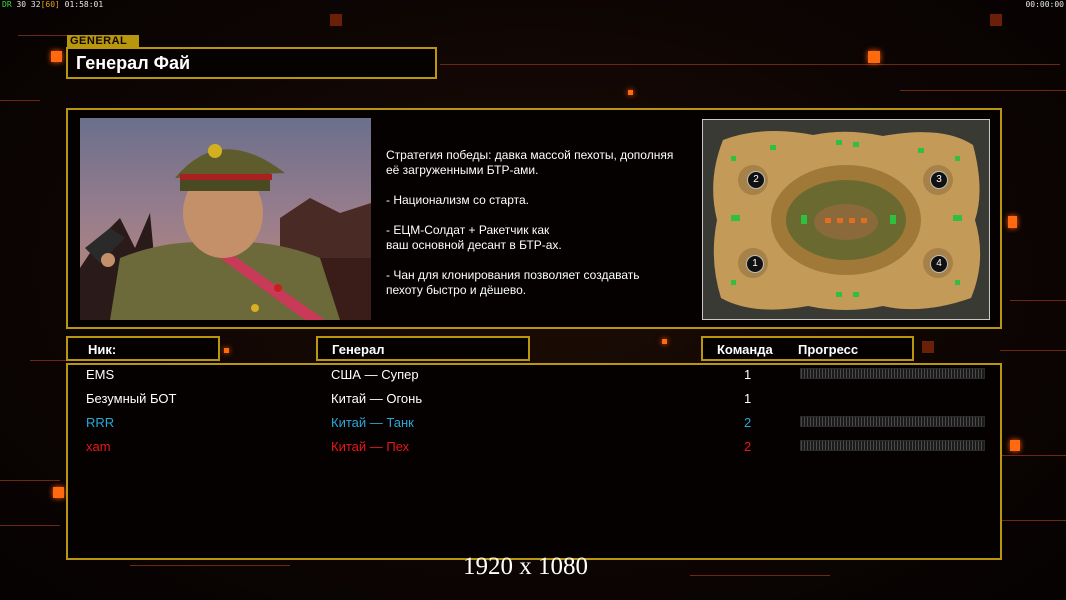  Describe the element at coordinates (131, 398) in the screenshot. I see `player-nick: Безумный БОТ` at that location.